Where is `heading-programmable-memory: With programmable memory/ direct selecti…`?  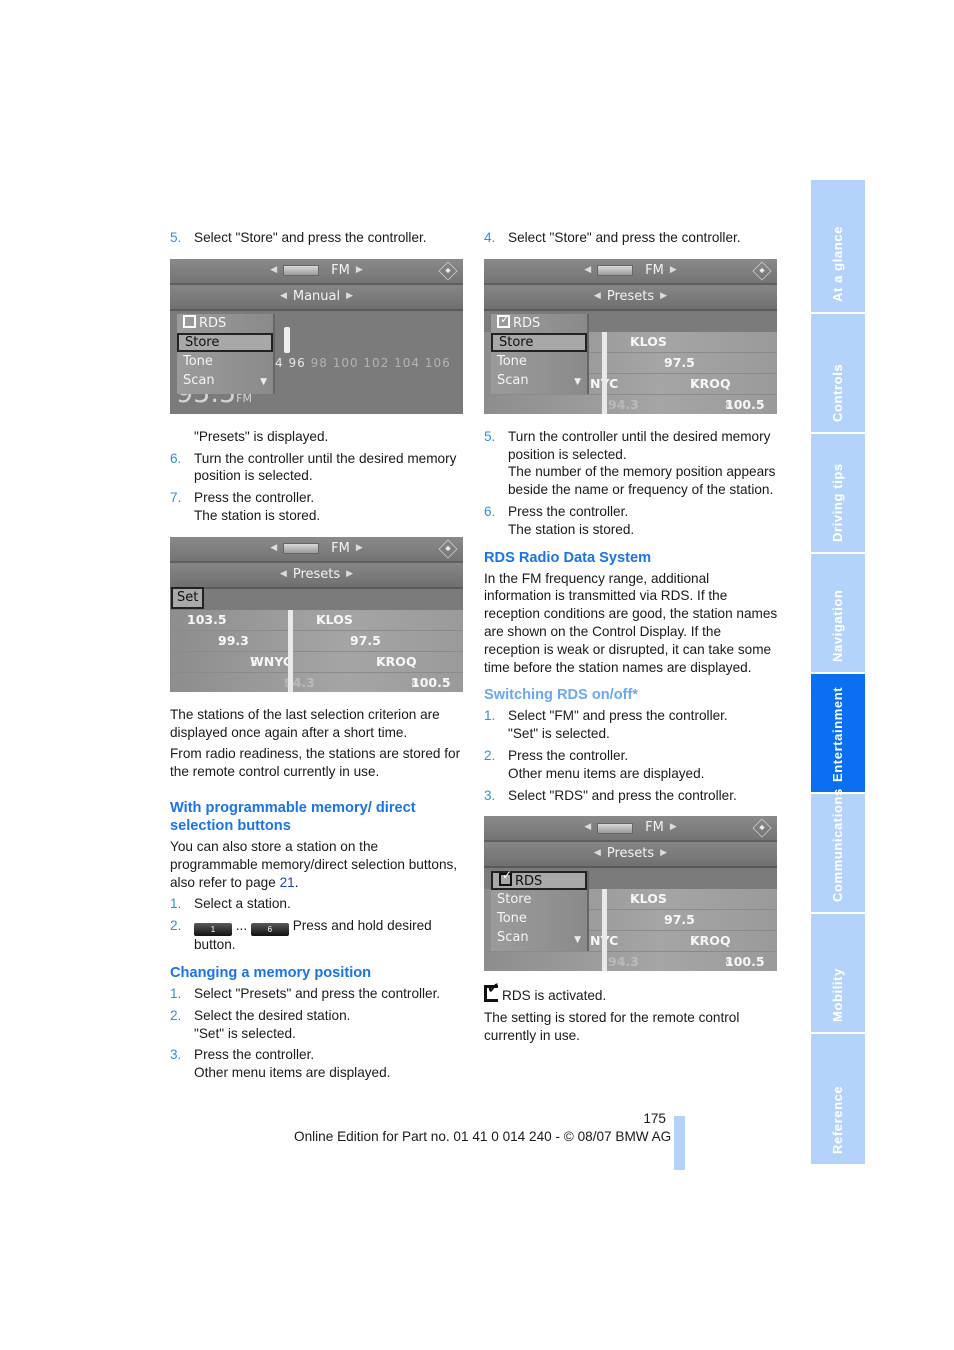
heading-programmable-memory: With programmable memory/ direct selecti… is located at coordinates (293, 816).